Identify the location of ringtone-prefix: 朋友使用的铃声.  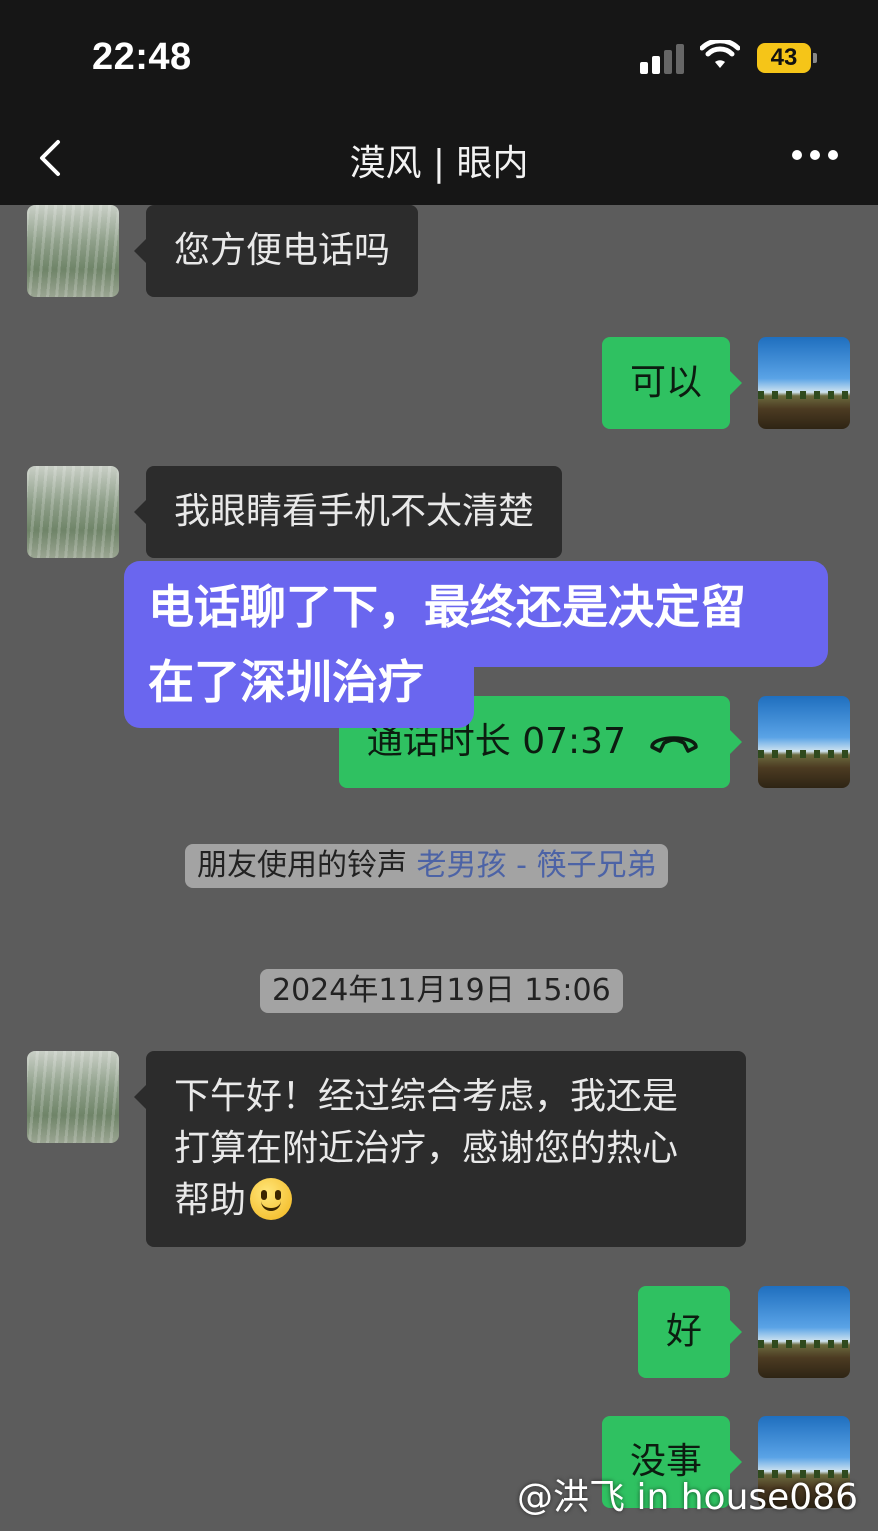
(302, 865).